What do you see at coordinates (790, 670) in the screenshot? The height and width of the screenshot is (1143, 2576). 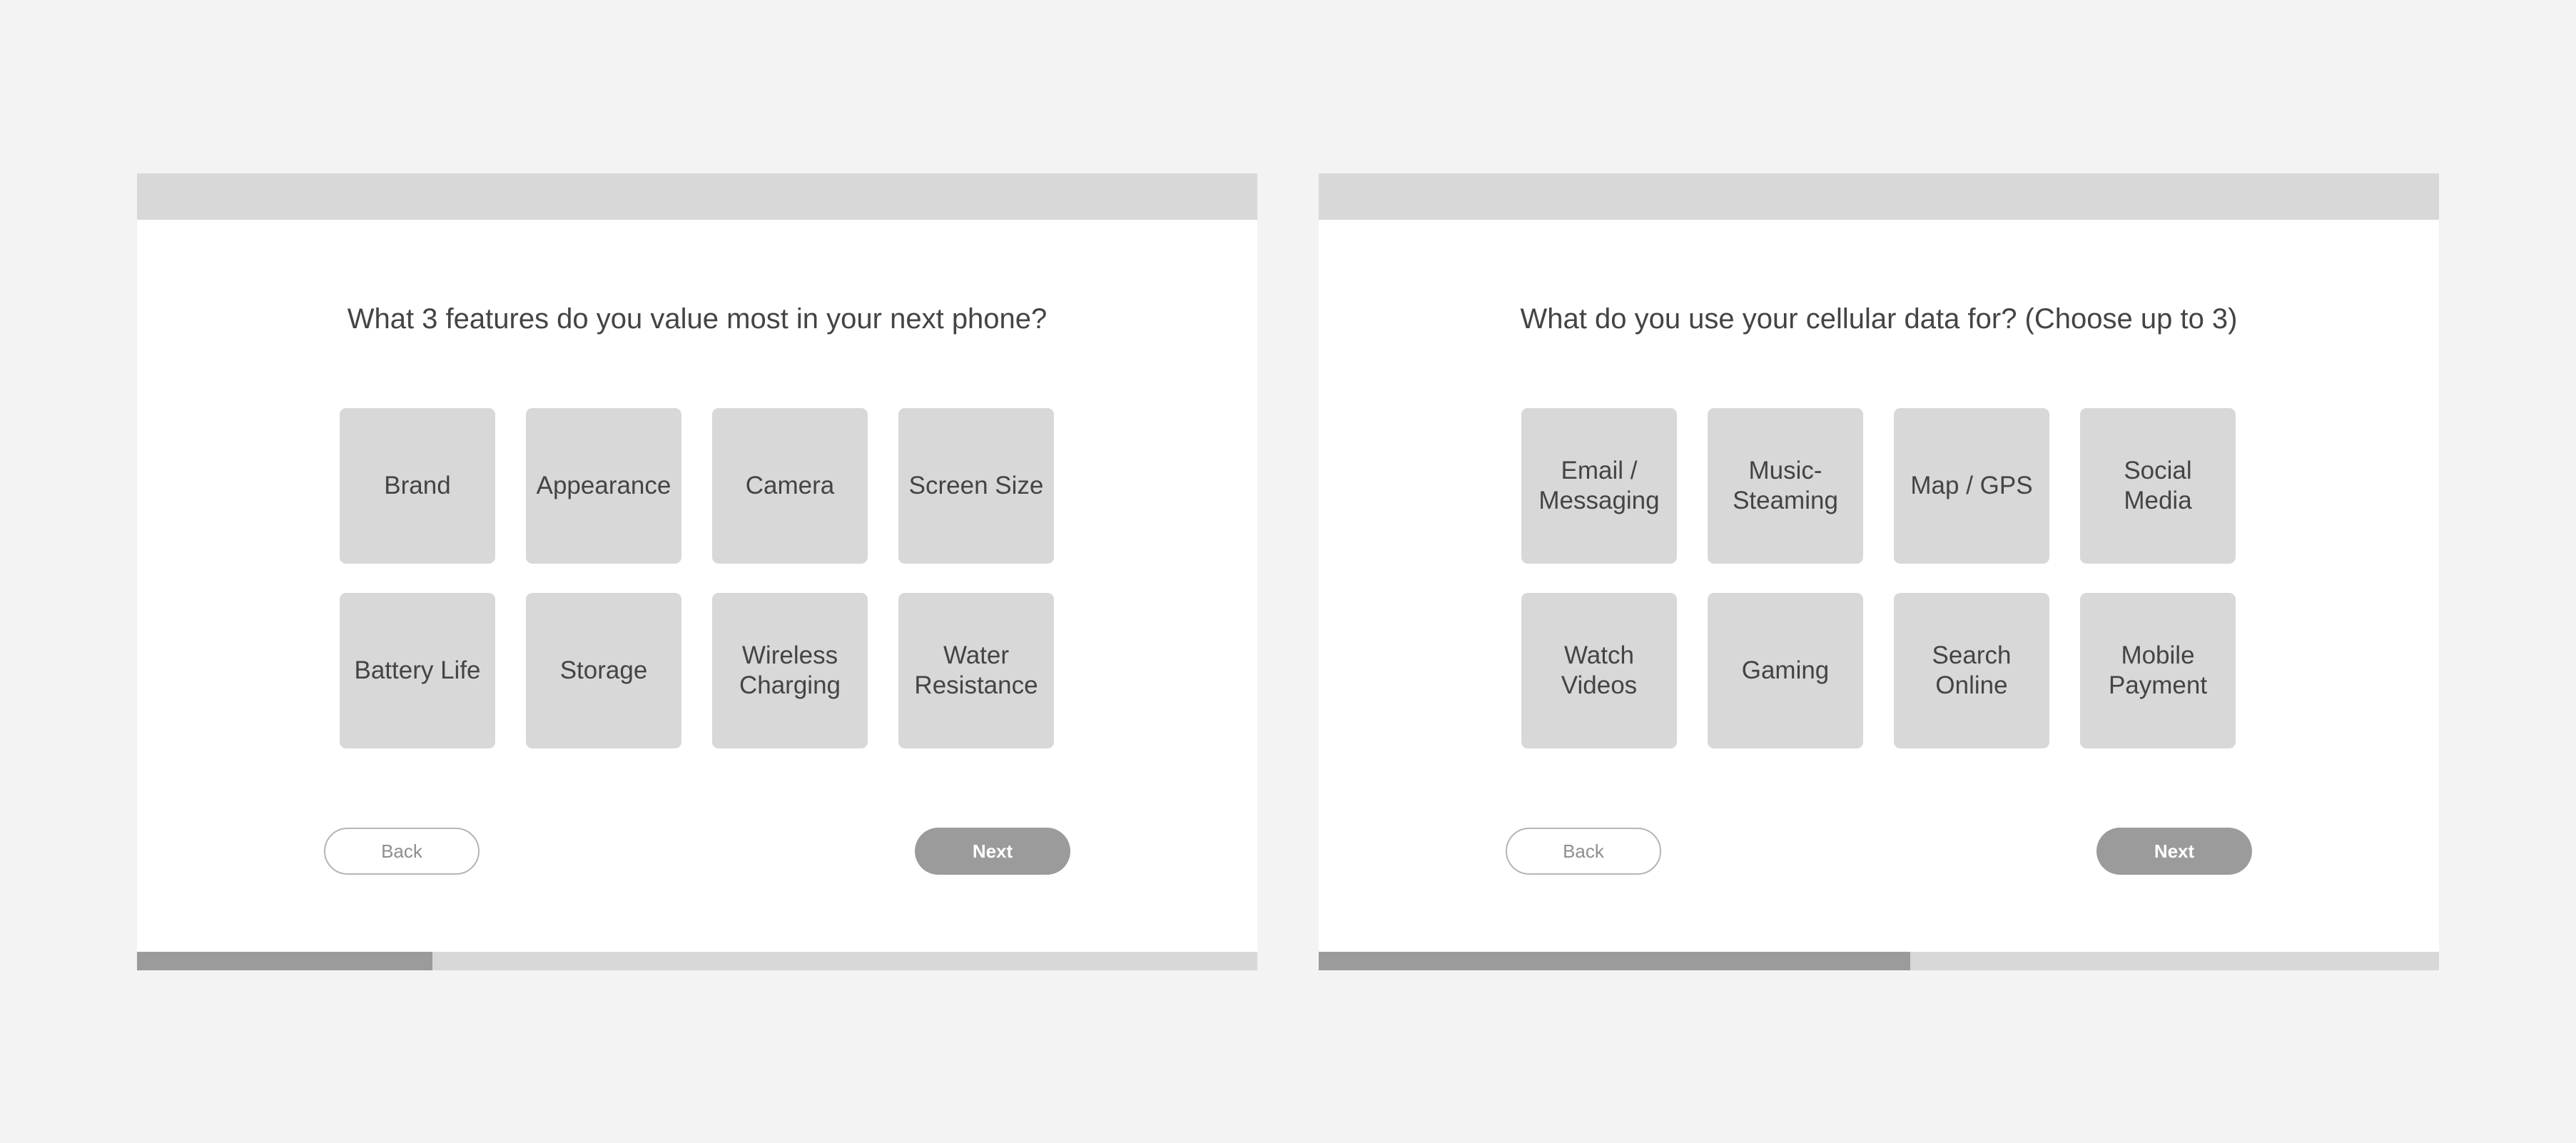 I see `option-wireless-charging: Wireless Charging` at bounding box center [790, 670].